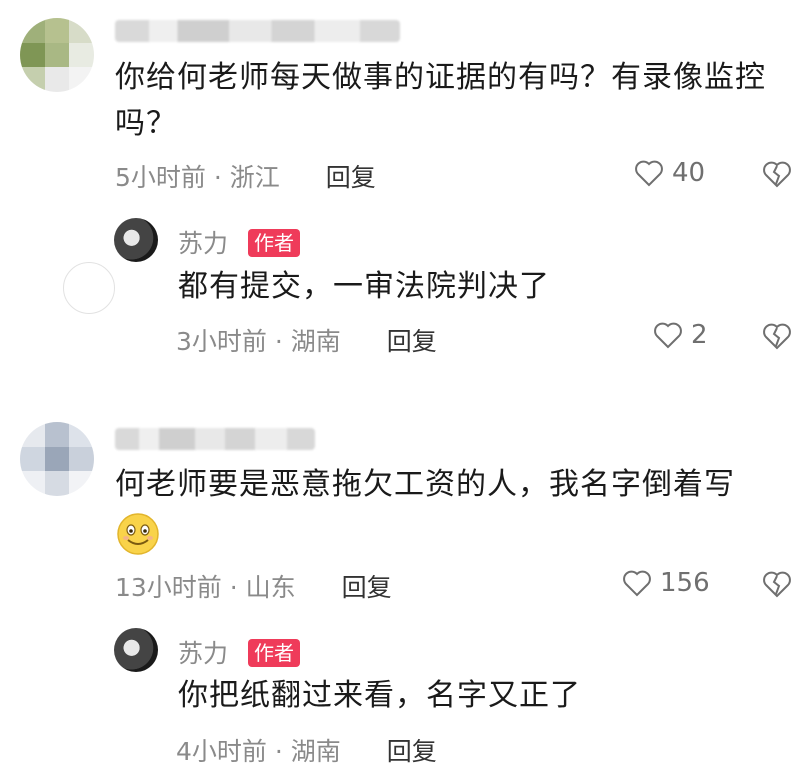  What do you see at coordinates (440, 100) in the screenshot?
I see `comment-text: 你给何老师每天做事的证据的有吗？有录像监控吗？` at bounding box center [440, 100].